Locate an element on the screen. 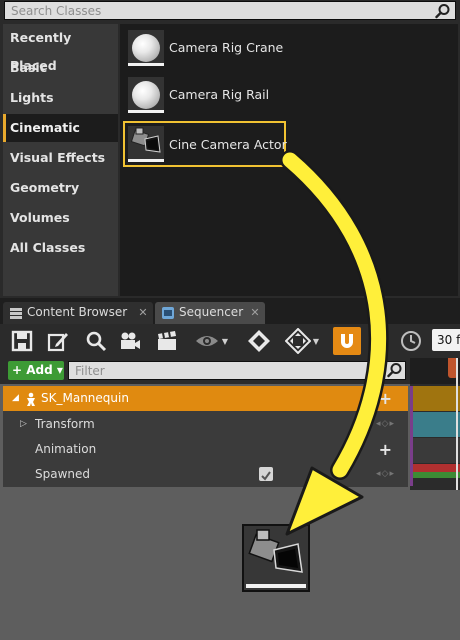  class-search-bar is located at coordinates (230, 10).